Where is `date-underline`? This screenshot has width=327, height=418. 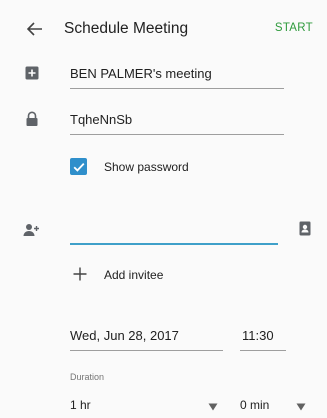
date-underline is located at coordinates (146, 350).